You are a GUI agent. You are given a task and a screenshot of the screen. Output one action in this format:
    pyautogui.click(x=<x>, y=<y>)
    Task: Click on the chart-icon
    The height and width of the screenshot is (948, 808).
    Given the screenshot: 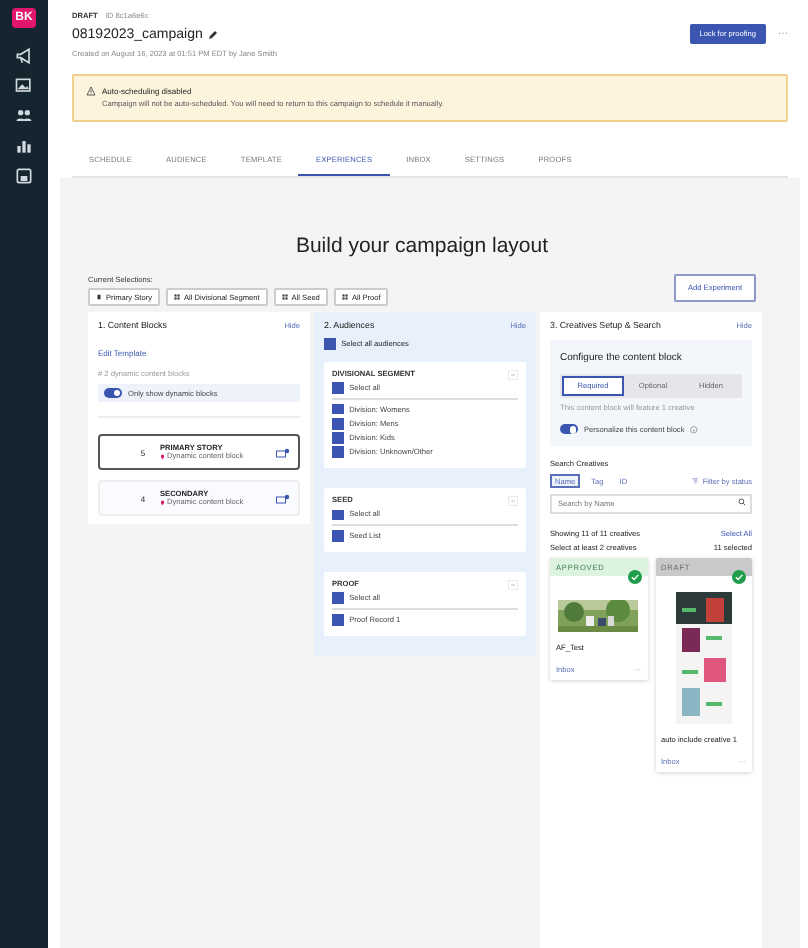 What is the action you would take?
    pyautogui.click(x=24, y=146)
    